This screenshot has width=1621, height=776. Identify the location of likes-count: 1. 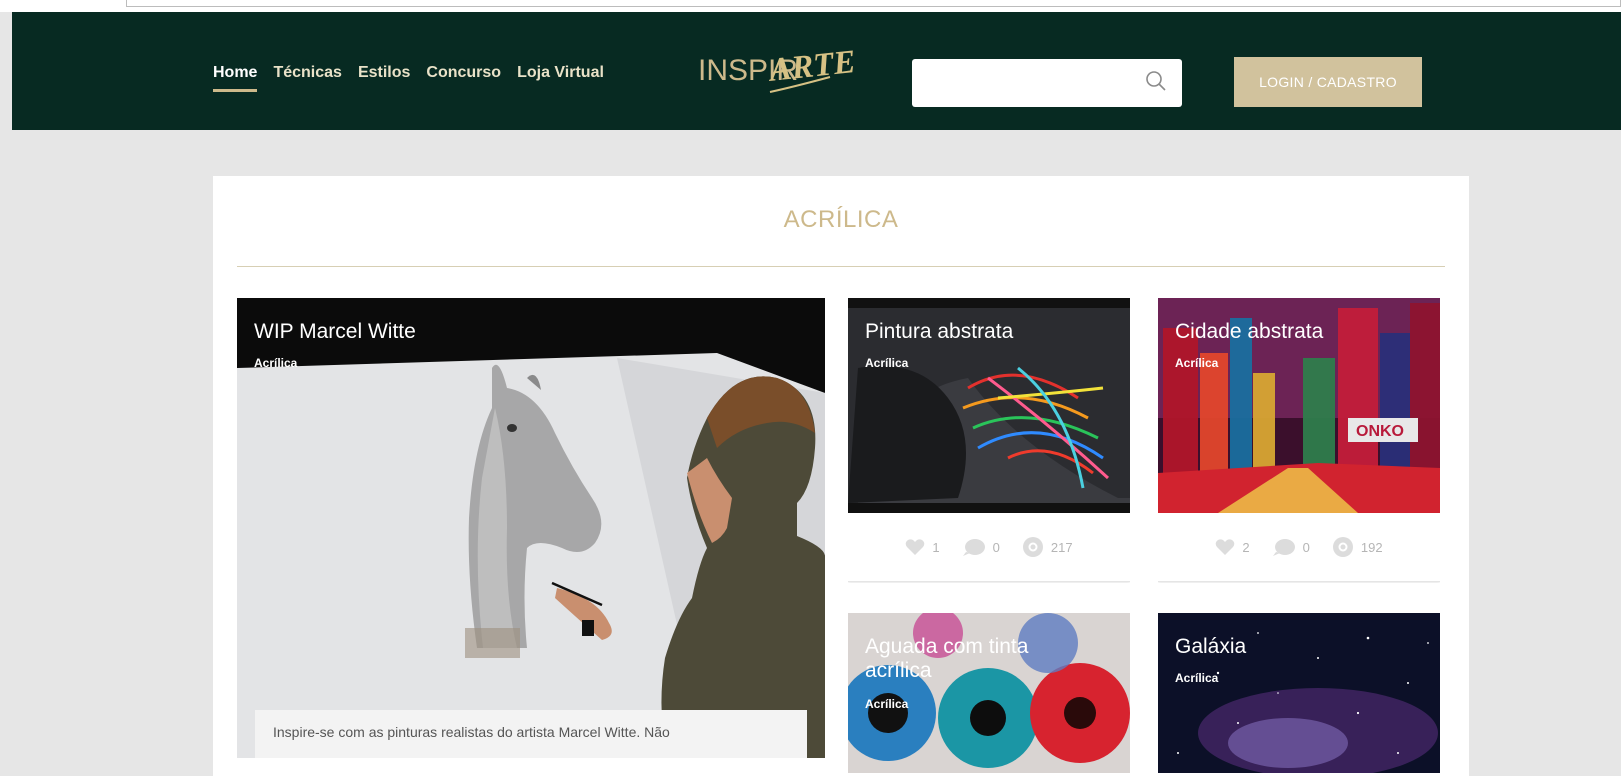
(936, 547).